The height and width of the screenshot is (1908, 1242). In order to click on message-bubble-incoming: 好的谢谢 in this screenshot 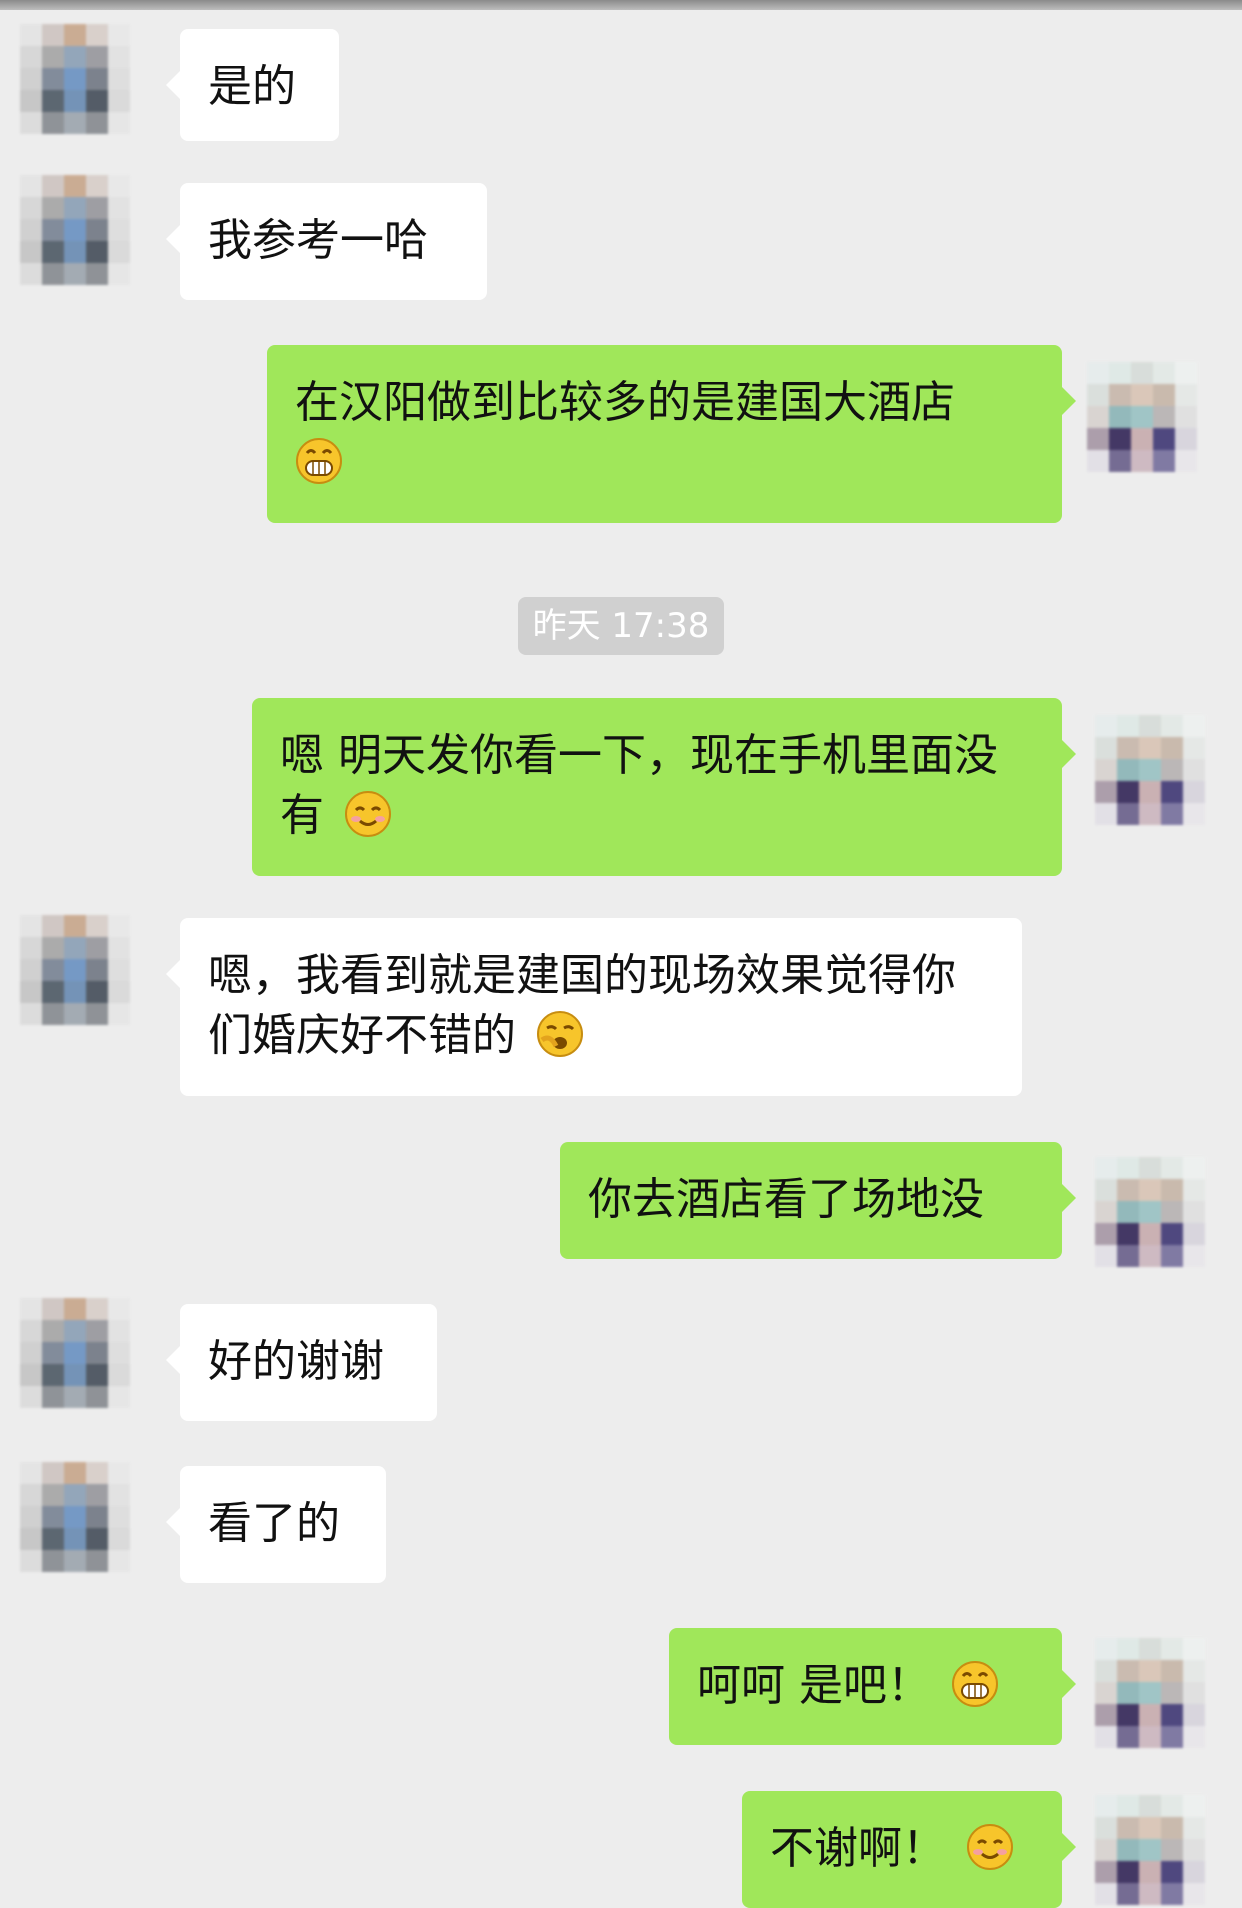, I will do `click(301, 1362)`.